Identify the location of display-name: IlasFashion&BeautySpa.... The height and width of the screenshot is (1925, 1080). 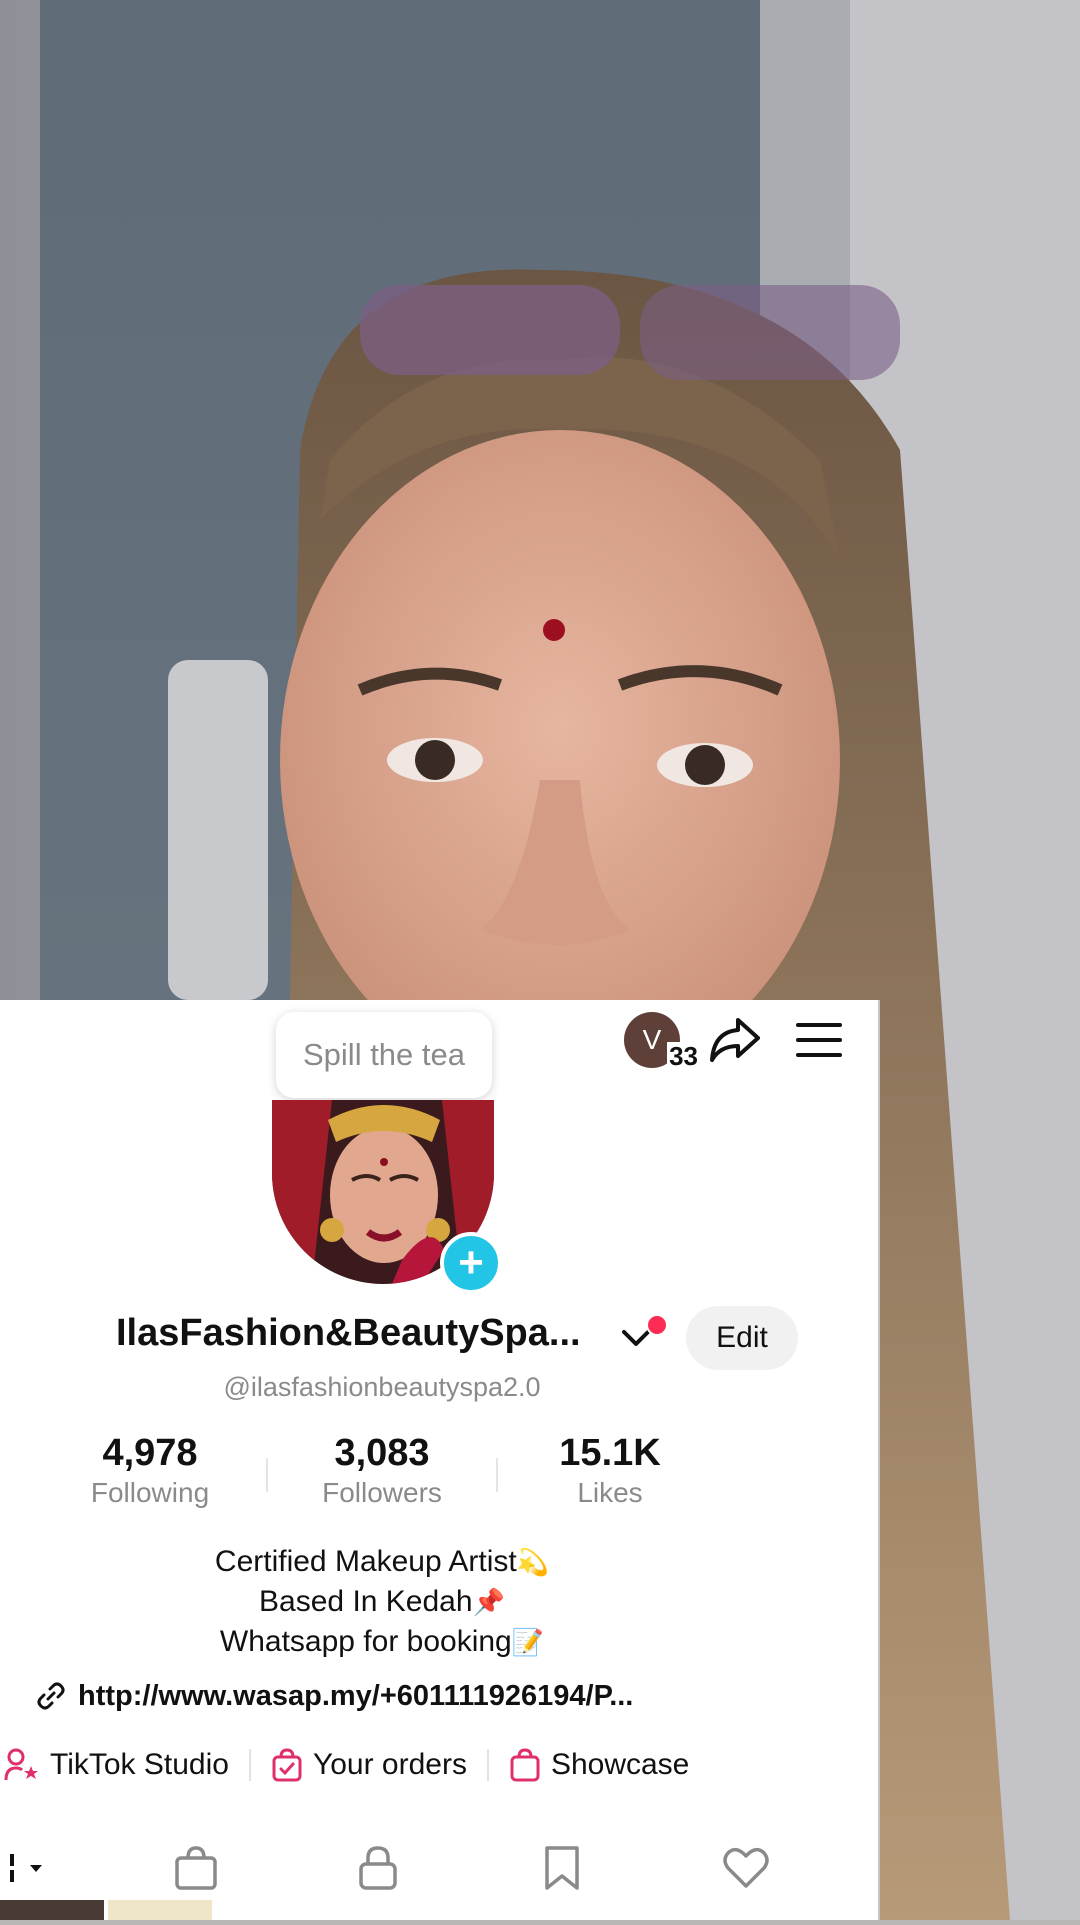
(348, 1333).